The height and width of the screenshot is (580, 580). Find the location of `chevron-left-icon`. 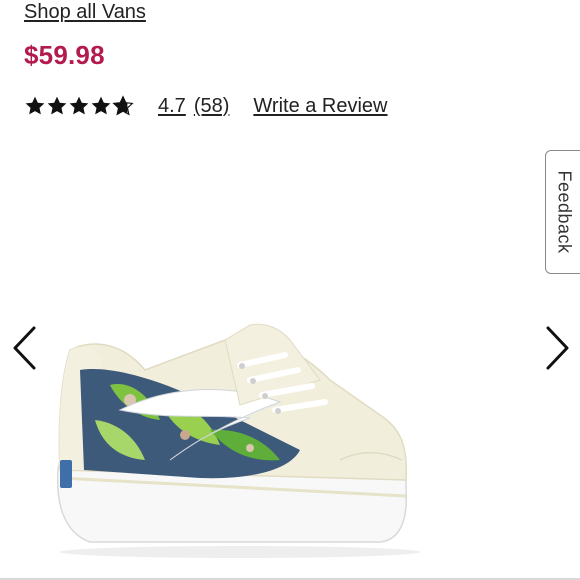

chevron-left-icon is located at coordinates (24, 348).